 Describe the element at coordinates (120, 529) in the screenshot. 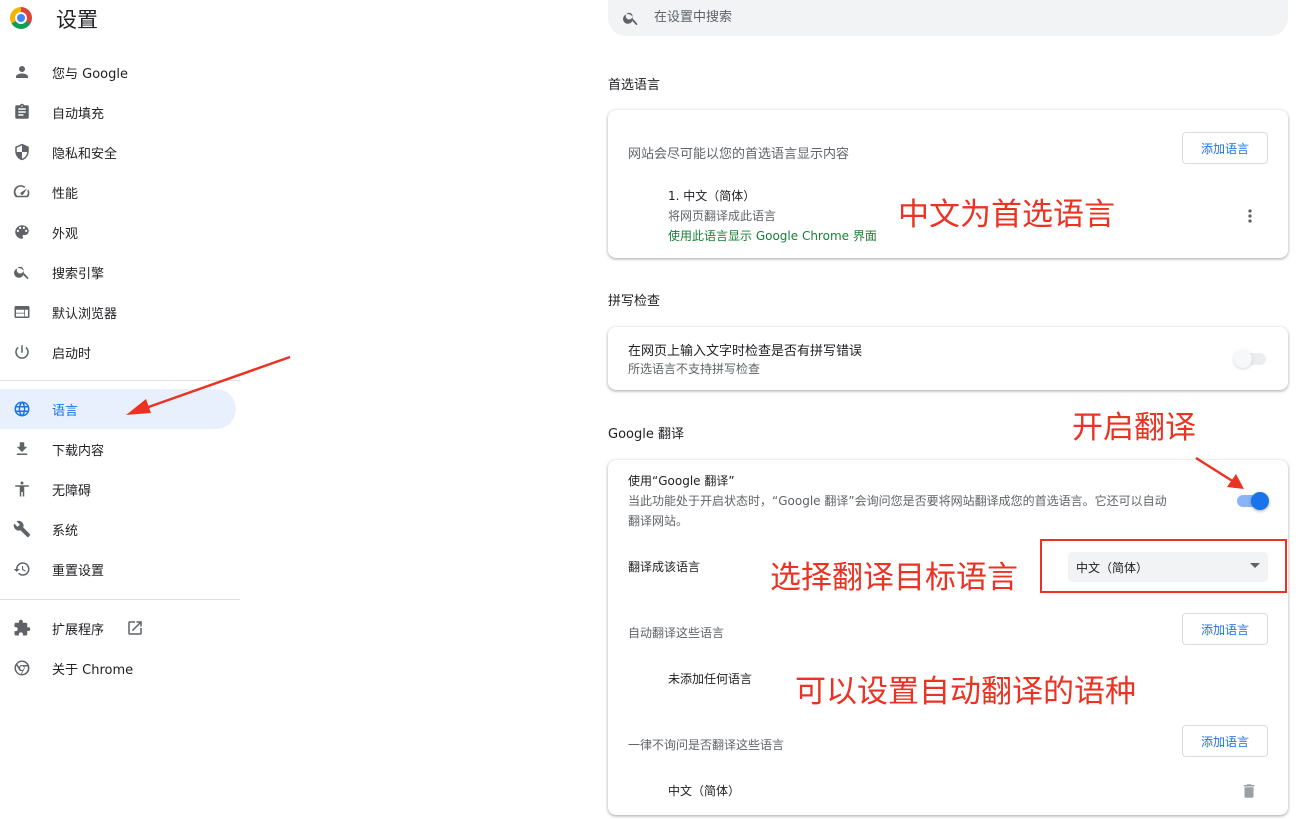

I see `sidebar-item-system: 系统` at that location.